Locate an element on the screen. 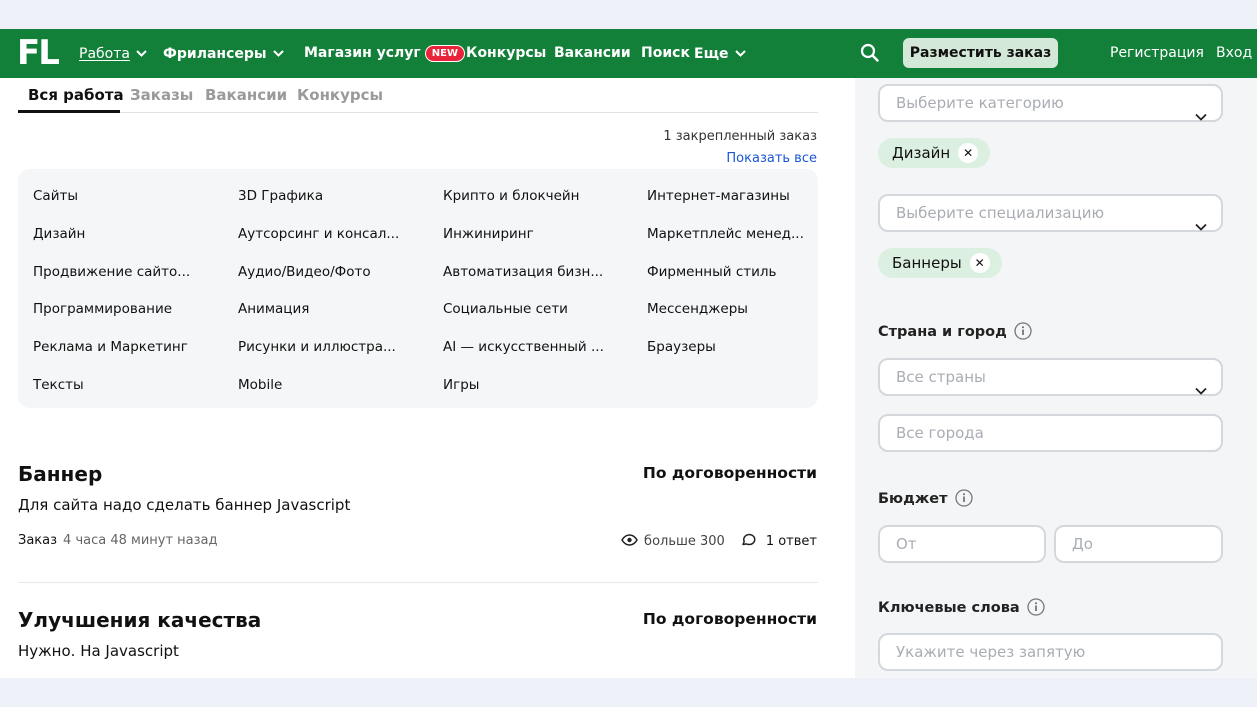  category-link: Mobile is located at coordinates (328, 385).